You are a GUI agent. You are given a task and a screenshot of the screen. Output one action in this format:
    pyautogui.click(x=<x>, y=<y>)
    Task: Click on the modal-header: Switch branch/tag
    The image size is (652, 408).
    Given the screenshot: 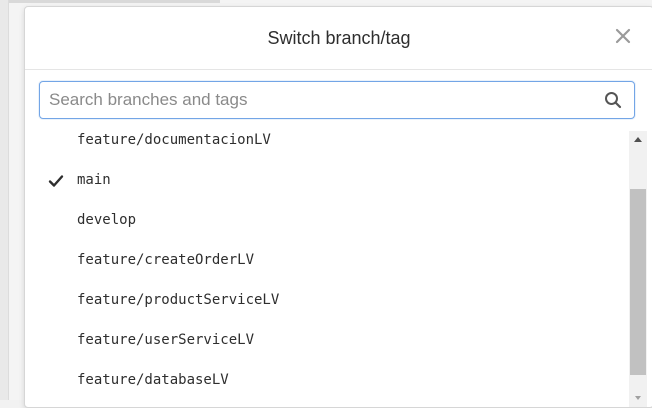 What is the action you would take?
    pyautogui.click(x=338, y=38)
    